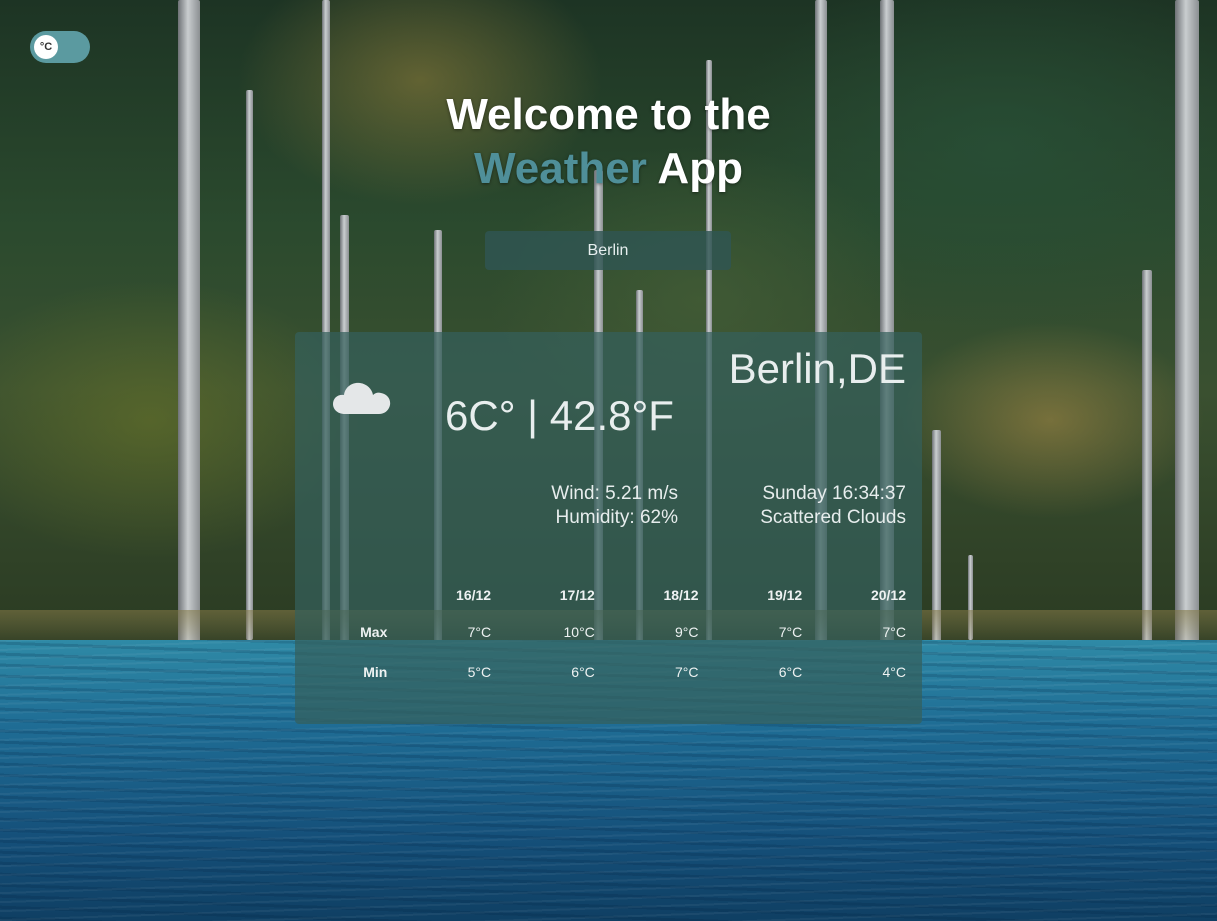 This screenshot has height=921, width=1217. What do you see at coordinates (608, 114) in the screenshot?
I see `title-line-1: Welcome to the` at bounding box center [608, 114].